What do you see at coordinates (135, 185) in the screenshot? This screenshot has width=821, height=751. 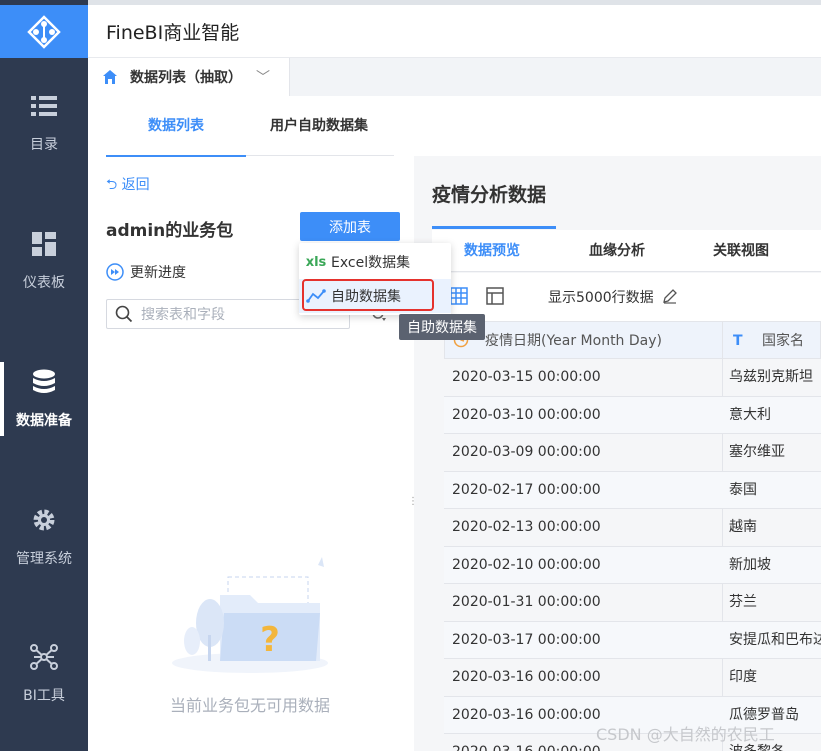 I see `back-label: 返回` at bounding box center [135, 185].